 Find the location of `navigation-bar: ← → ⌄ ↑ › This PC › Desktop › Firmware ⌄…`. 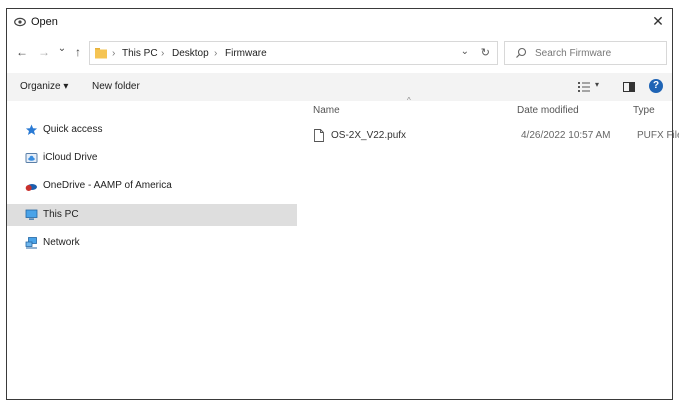

navigation-bar: ← → ⌄ ↑ › This PC › Desktop › Firmware ⌄… is located at coordinates (339, 53).